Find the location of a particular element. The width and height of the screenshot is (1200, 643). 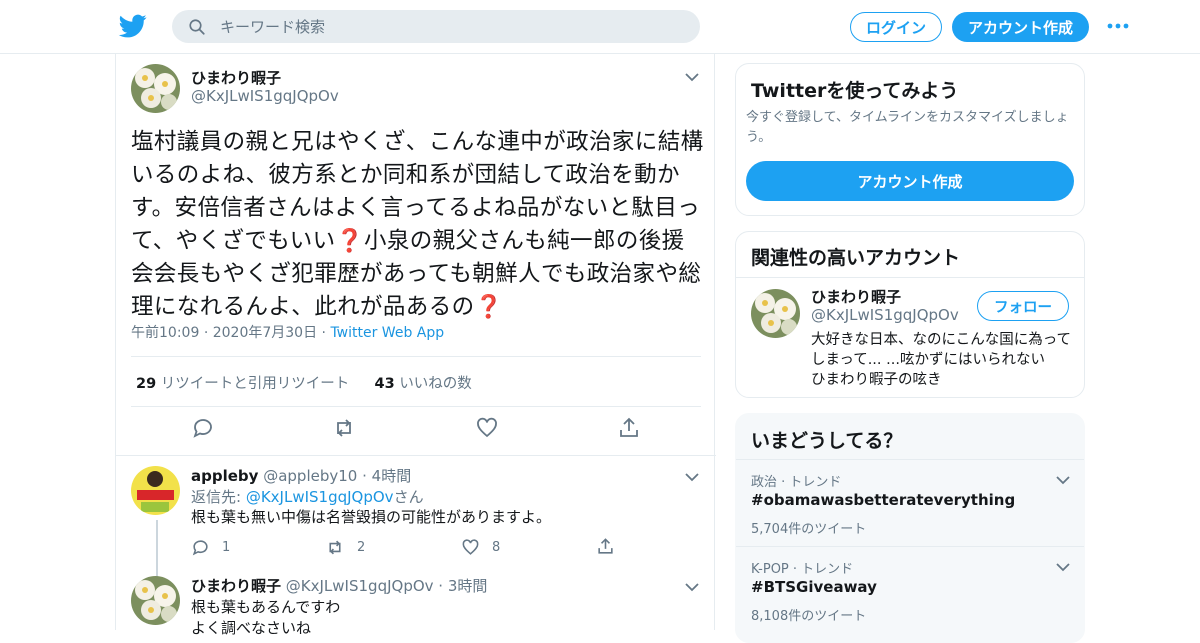

top-bar: ログイン アカウント作成 is located at coordinates (600, 27).